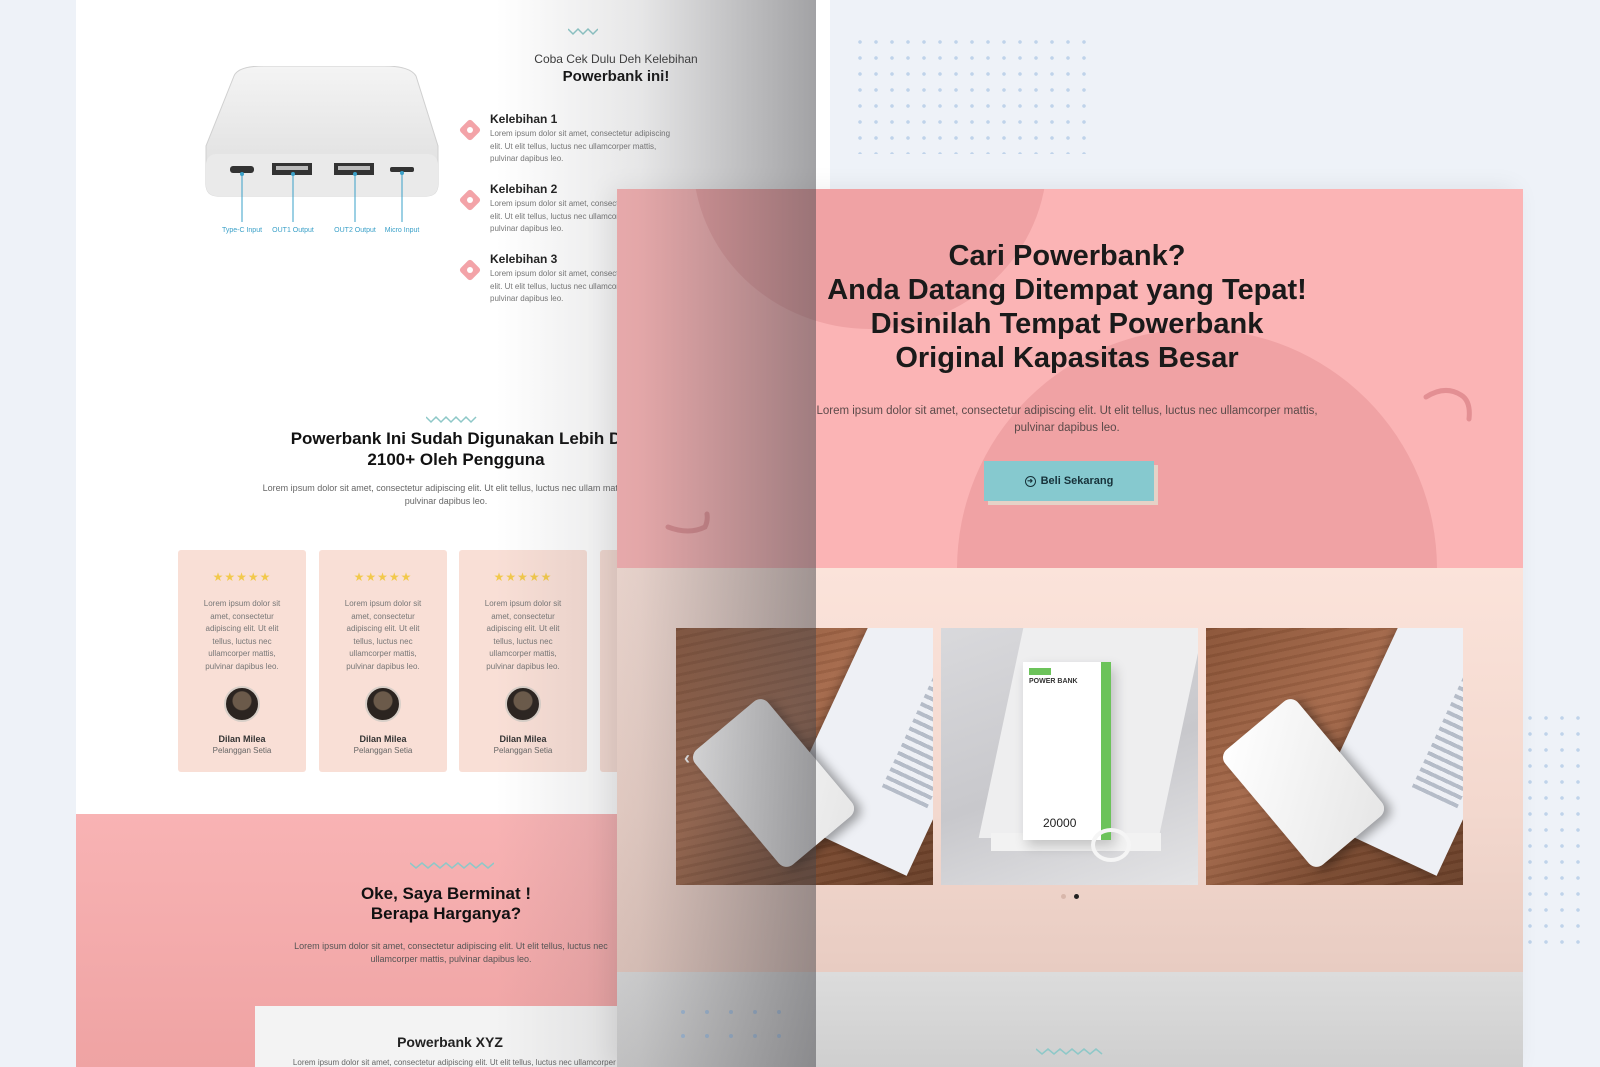  Describe the element at coordinates (1053, 681) in the screenshot. I see `box-label: POWER BANK` at that location.